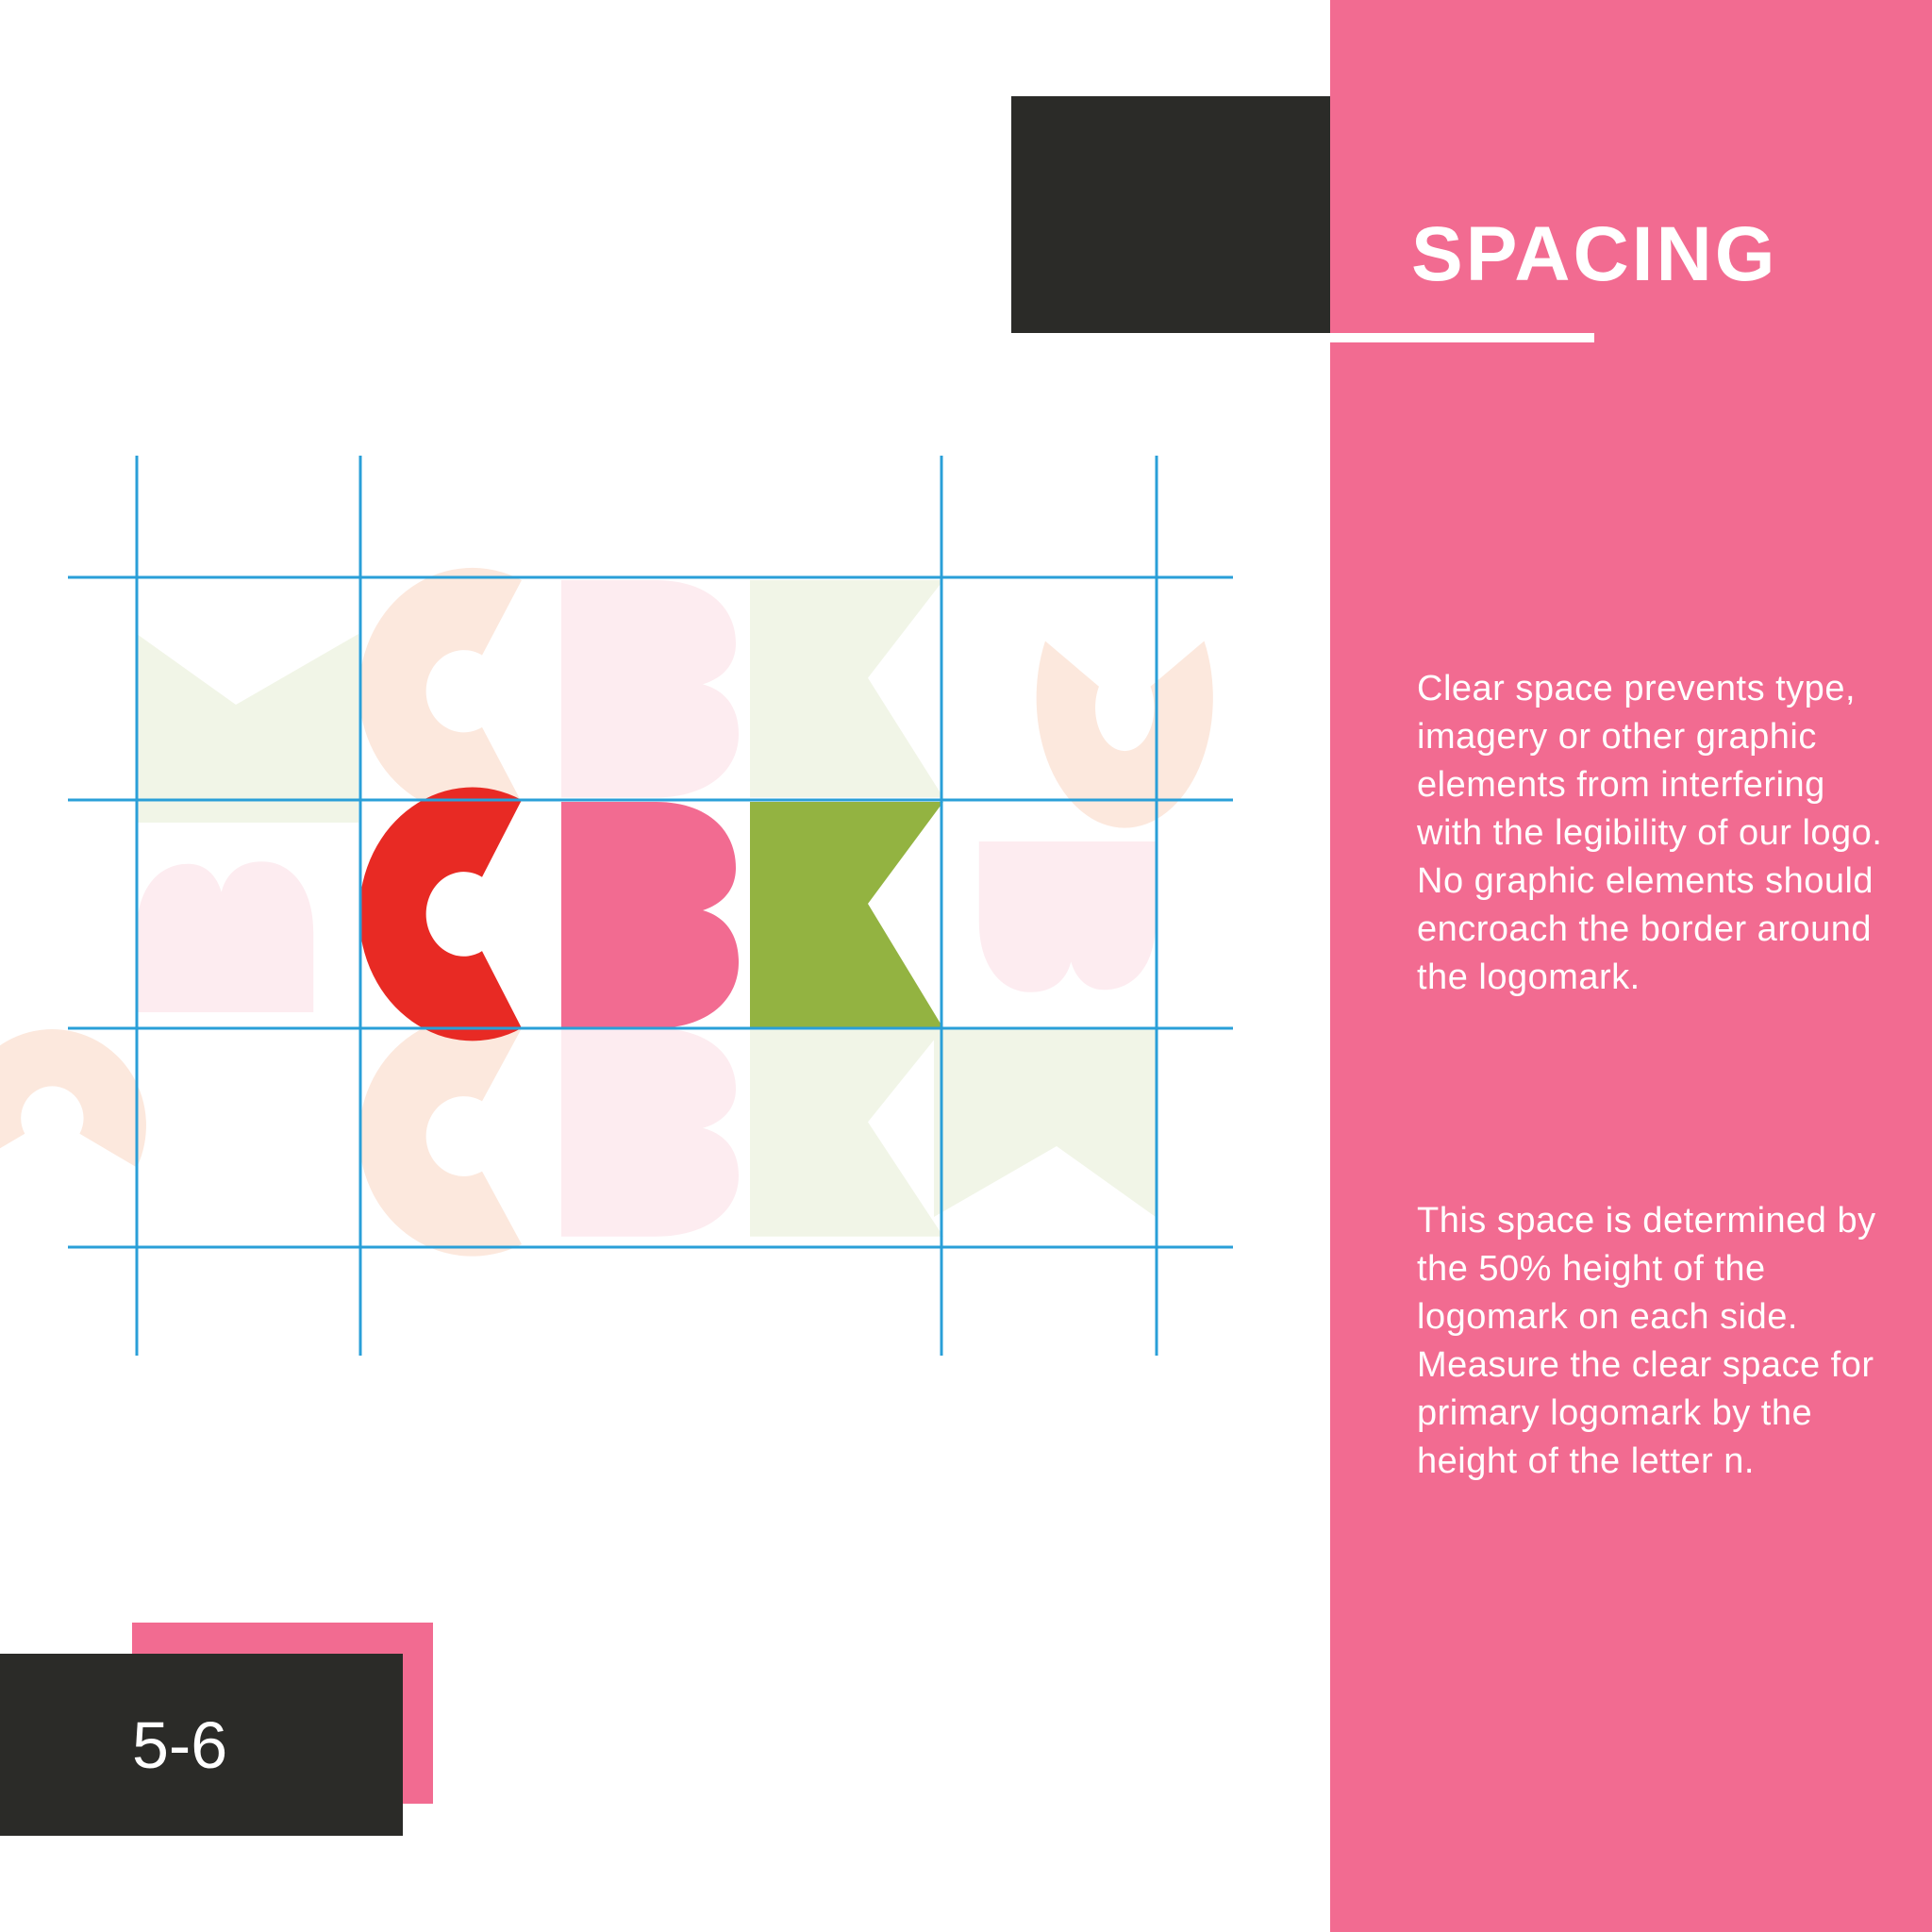  What do you see at coordinates (440, 691) in the screenshot?
I see `faded-c-top` at bounding box center [440, 691].